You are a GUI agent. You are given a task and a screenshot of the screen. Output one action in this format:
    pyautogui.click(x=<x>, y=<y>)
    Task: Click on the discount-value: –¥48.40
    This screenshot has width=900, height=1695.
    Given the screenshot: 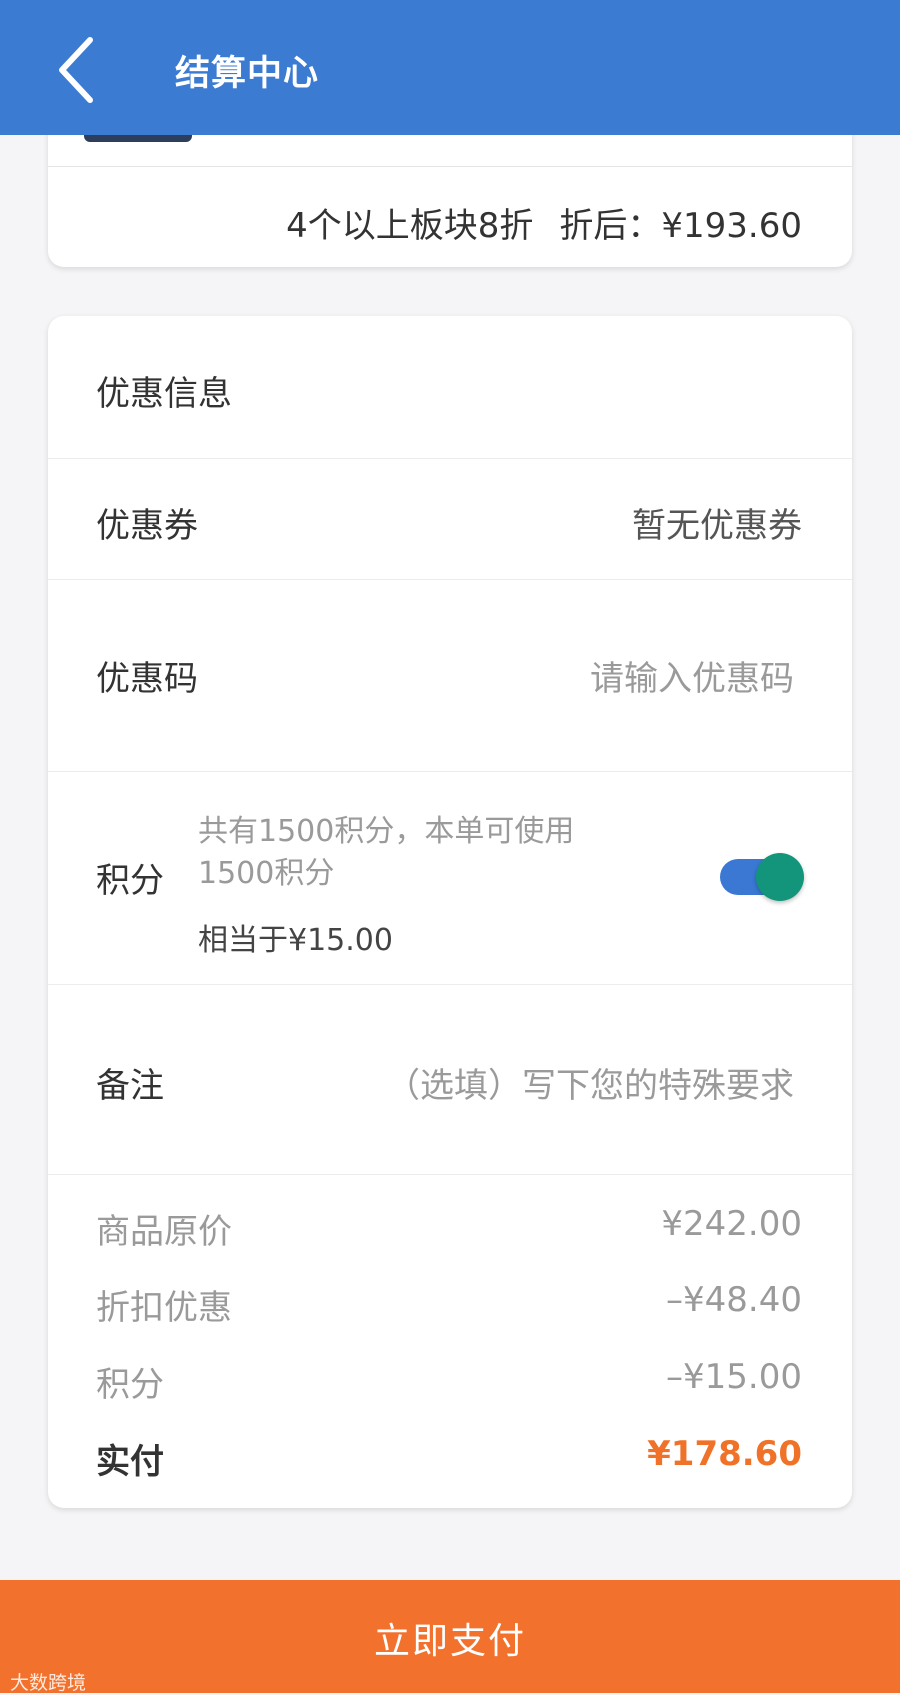 What is the action you would take?
    pyautogui.click(x=734, y=1300)
    